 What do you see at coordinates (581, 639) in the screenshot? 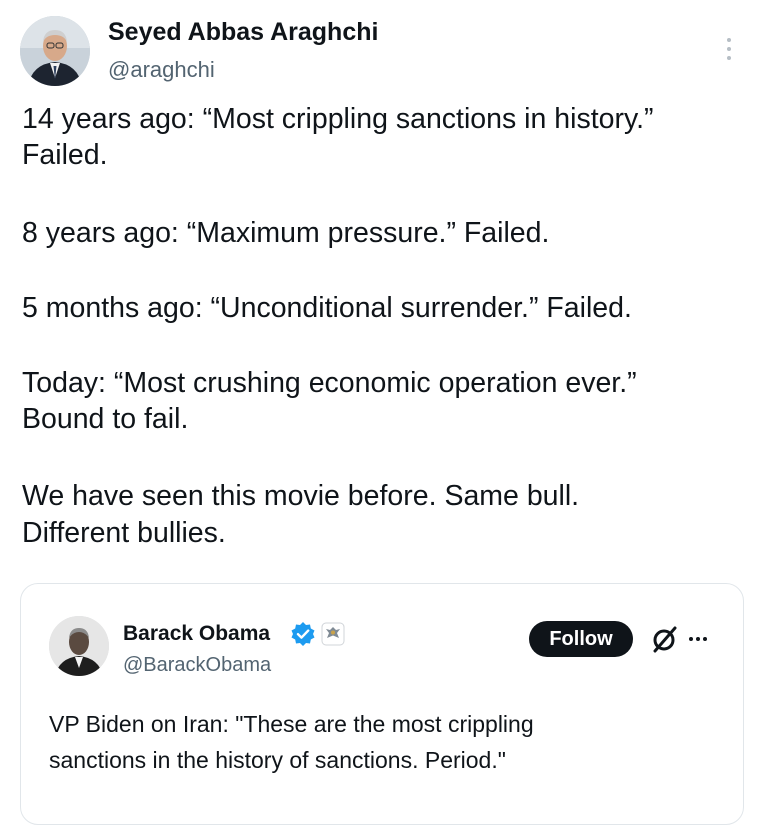
I see `follow-button: Follow` at bounding box center [581, 639].